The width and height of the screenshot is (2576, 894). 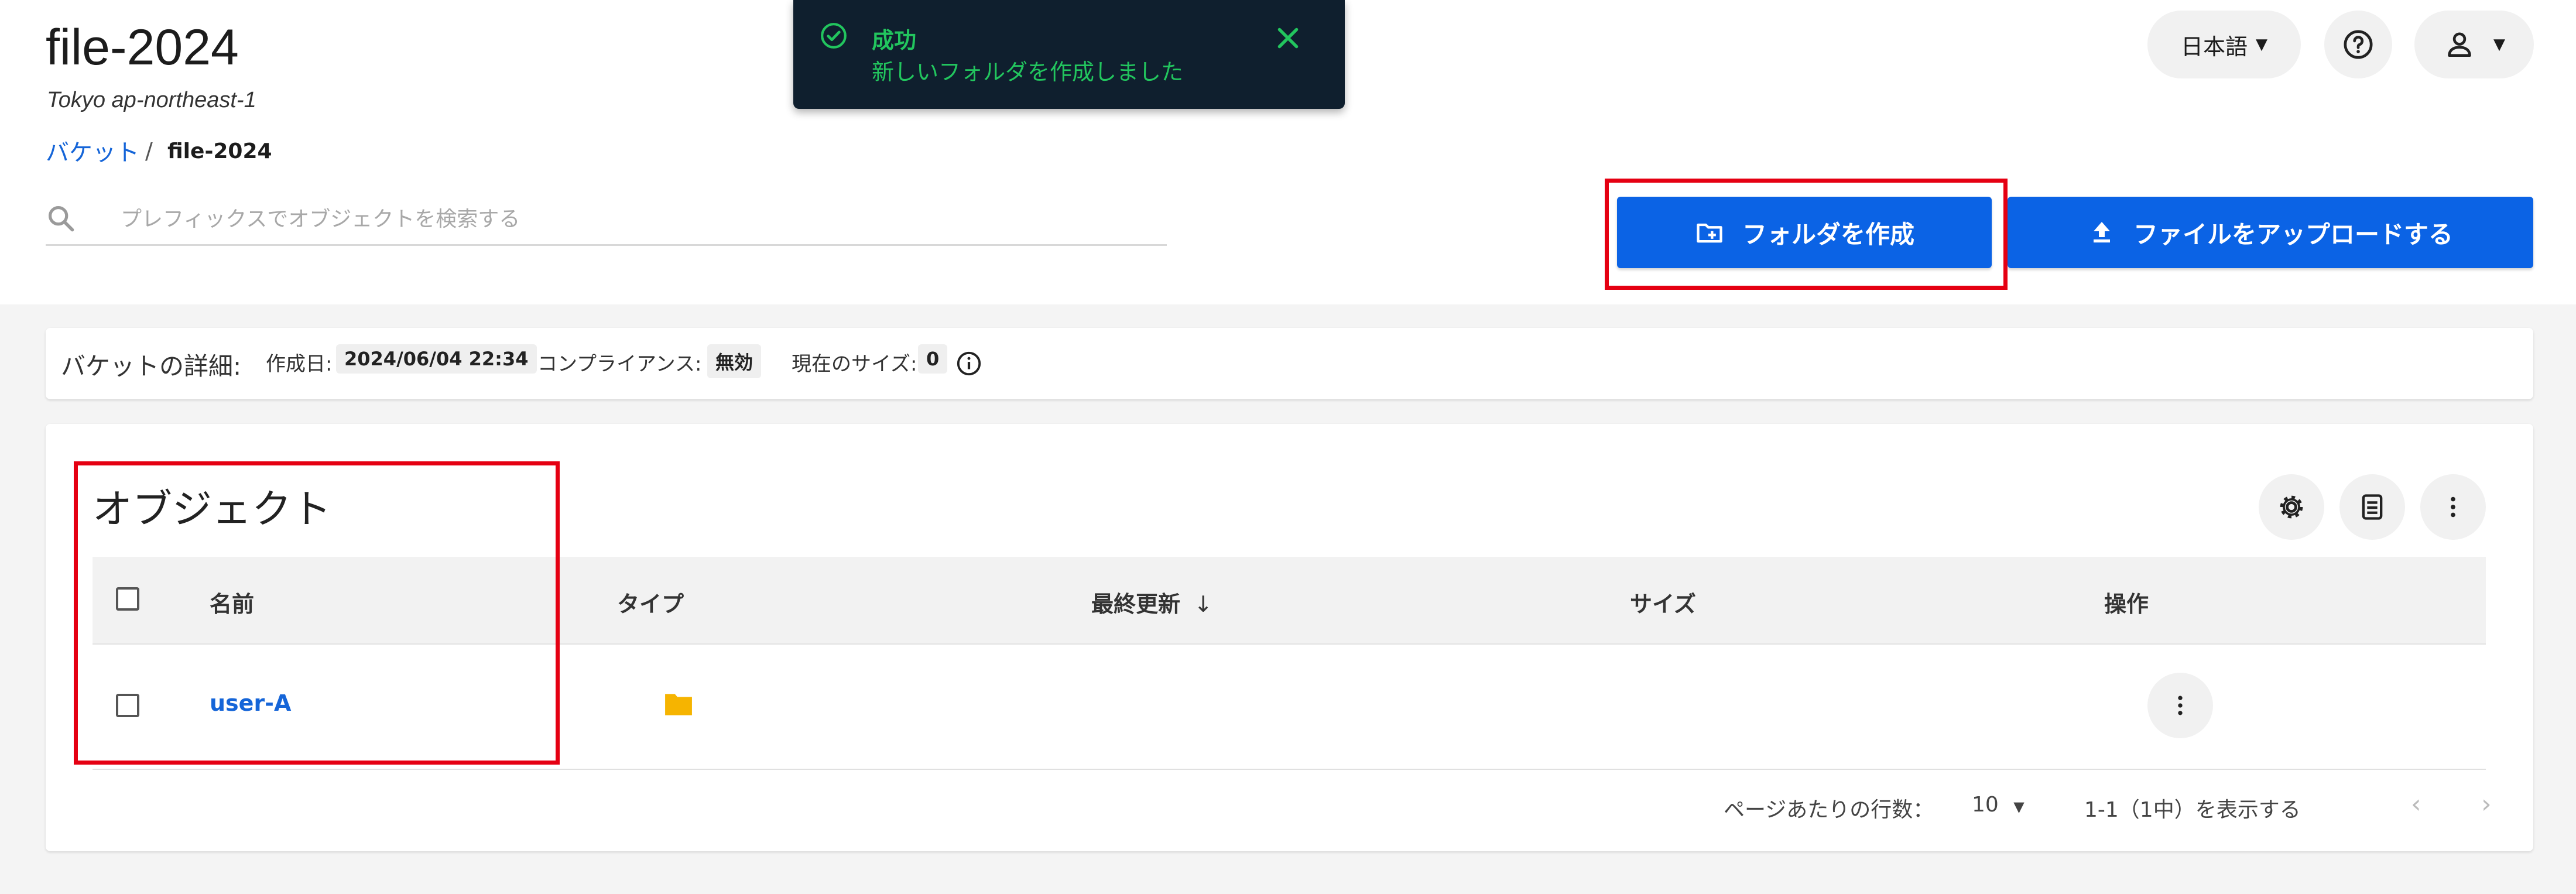 I want to click on language-selector: 日本語 ▼, so click(x=2224, y=44).